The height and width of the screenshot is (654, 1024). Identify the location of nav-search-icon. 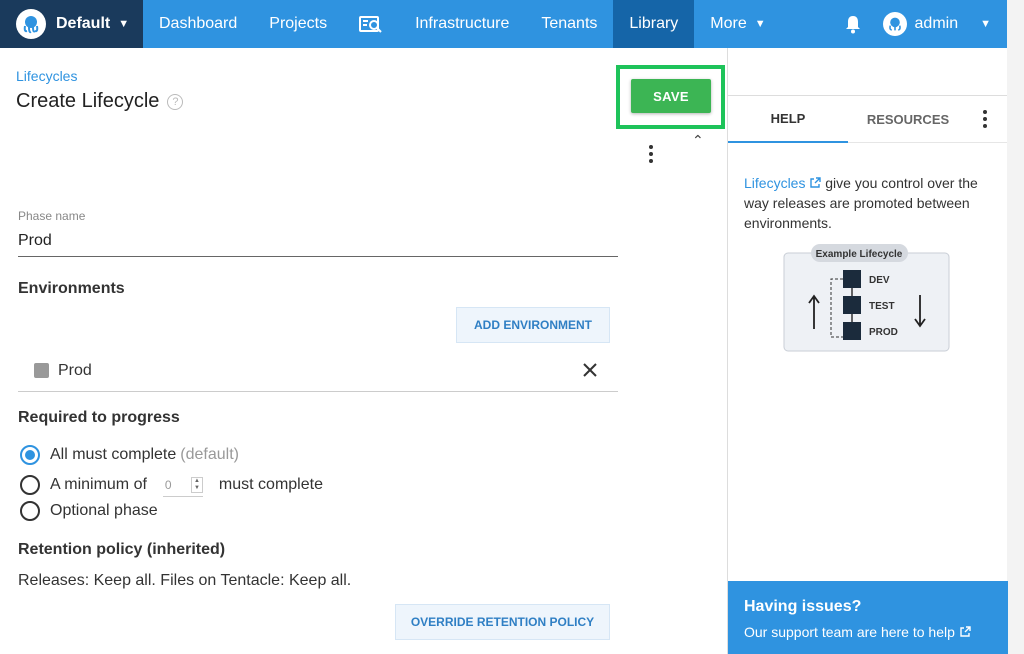
(371, 24).